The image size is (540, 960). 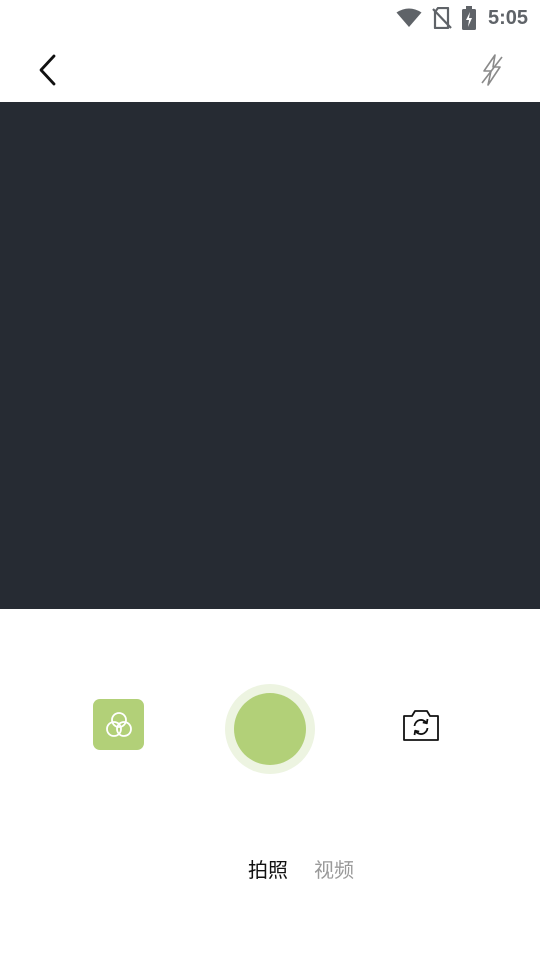 I want to click on back-button, so click(x=48, y=70).